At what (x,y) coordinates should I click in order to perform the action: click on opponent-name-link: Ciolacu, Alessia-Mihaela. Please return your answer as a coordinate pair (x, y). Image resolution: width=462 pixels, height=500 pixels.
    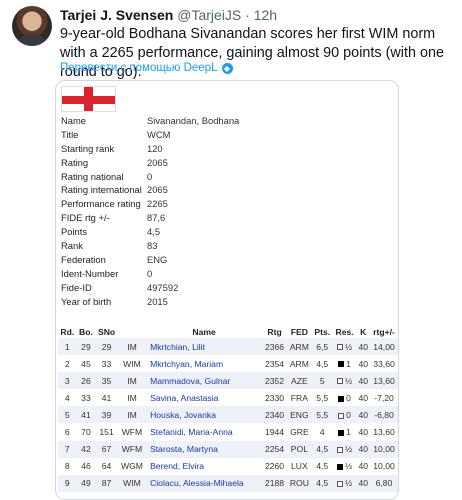
    Looking at the image, I should click on (204, 483).